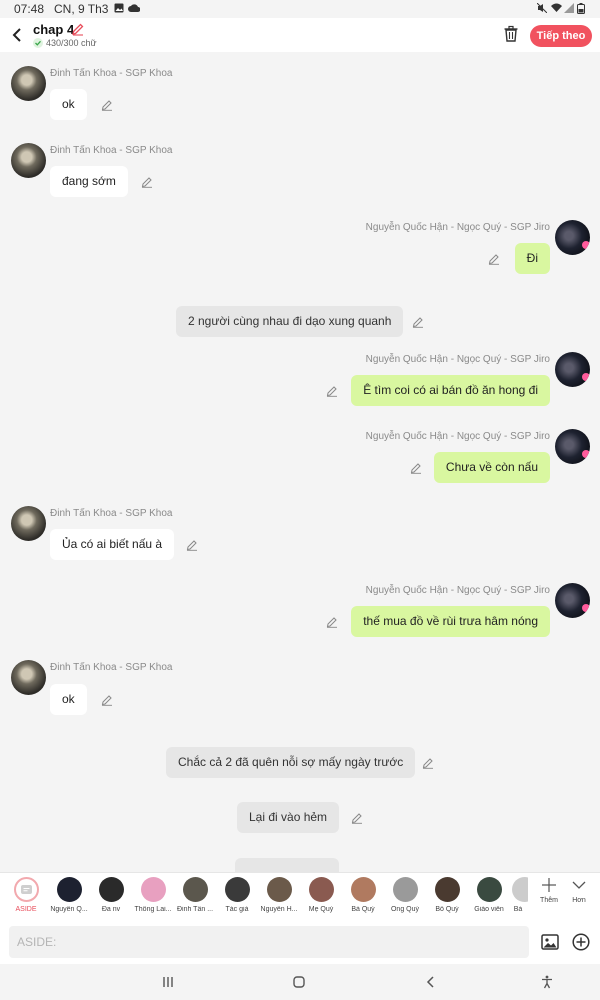 Image resolution: width=600 pixels, height=1000 pixels. I want to click on trash-icon, so click(511, 34).